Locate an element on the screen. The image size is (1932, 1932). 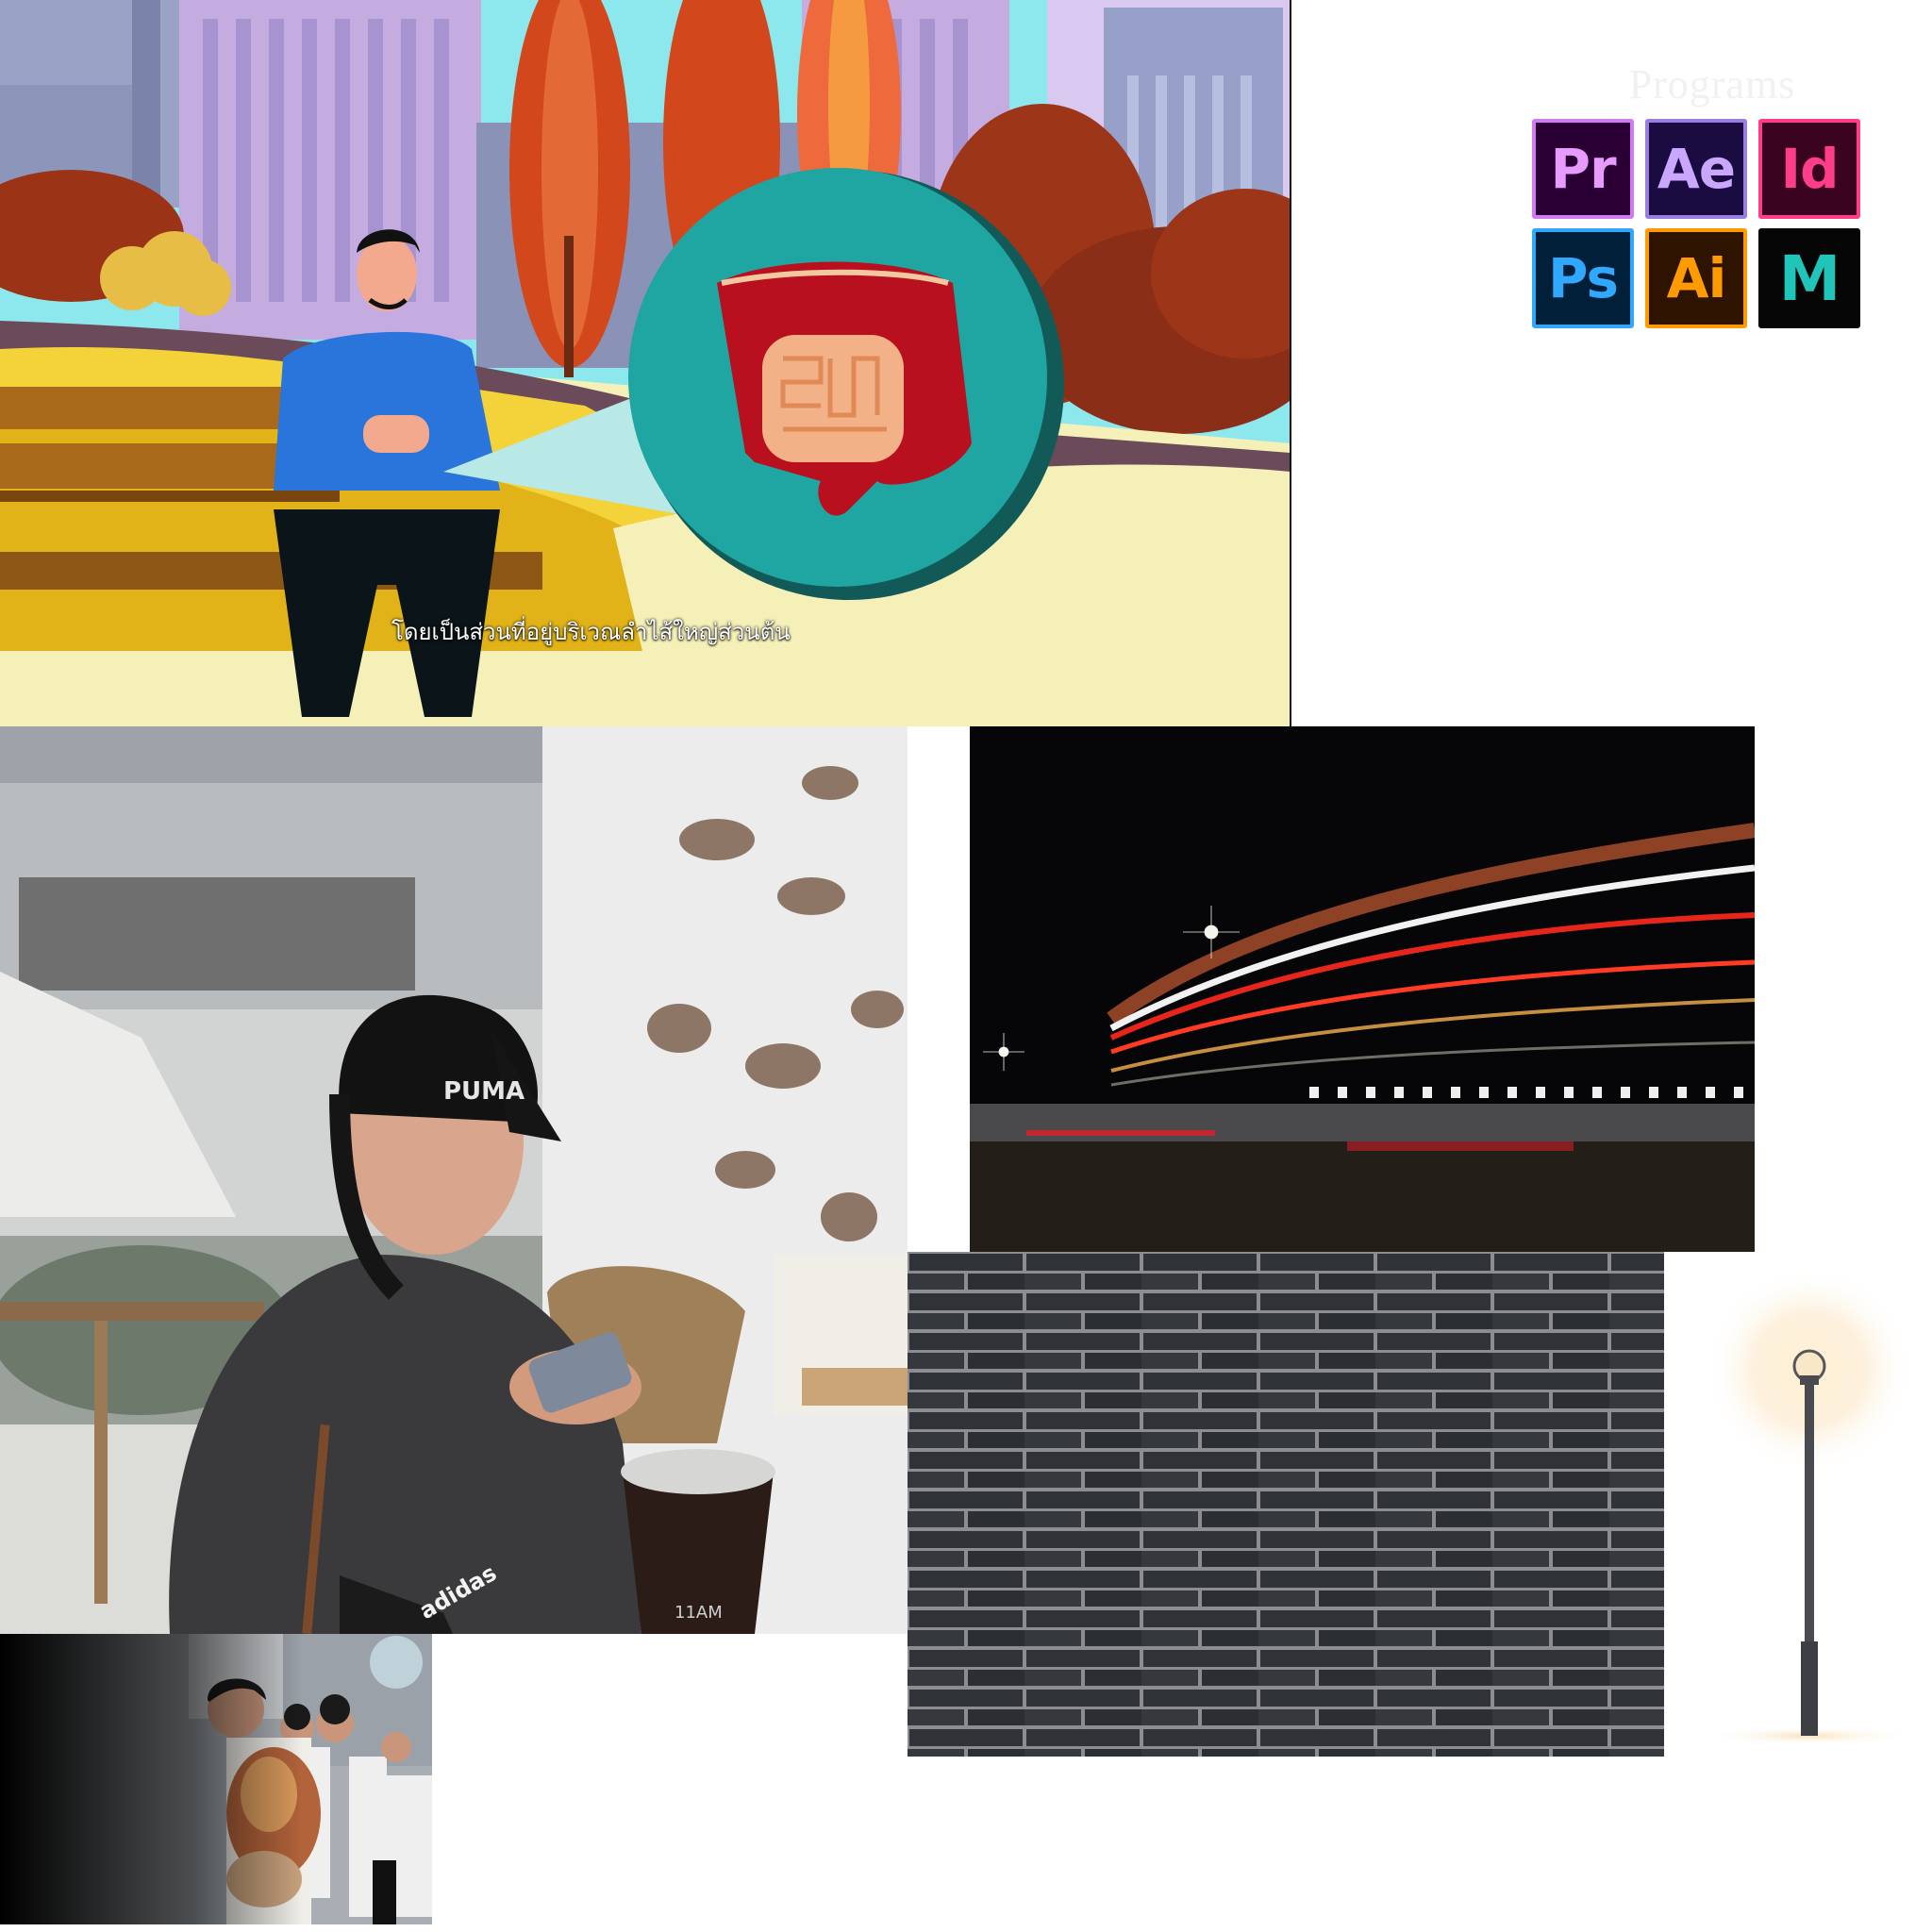
street-lamp-image is located at coordinates (1809, 1505).